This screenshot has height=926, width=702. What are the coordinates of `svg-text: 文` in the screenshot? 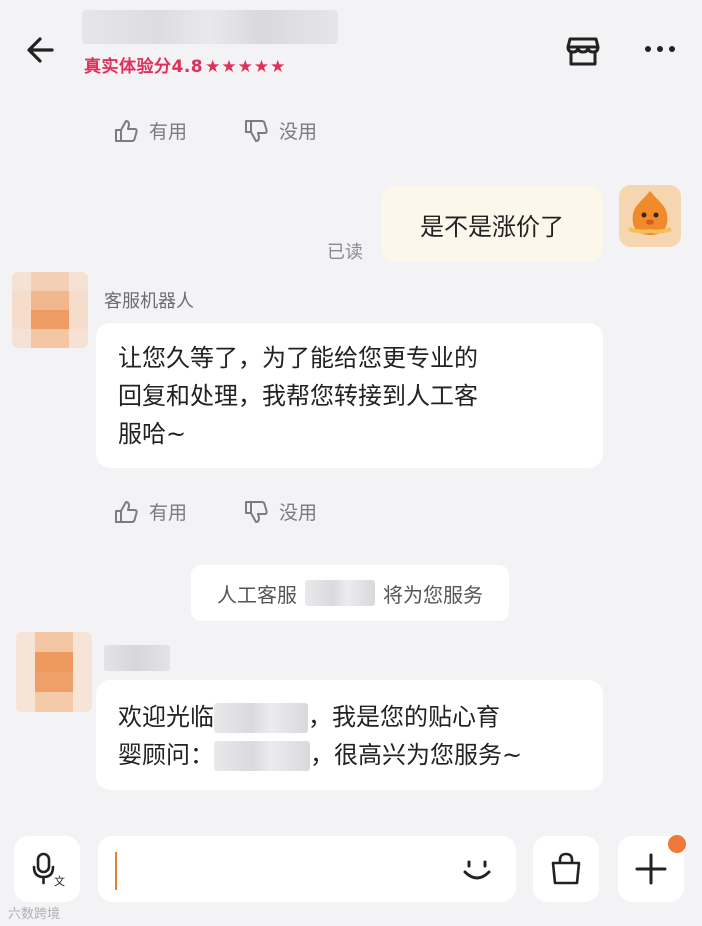 It's located at (59, 881).